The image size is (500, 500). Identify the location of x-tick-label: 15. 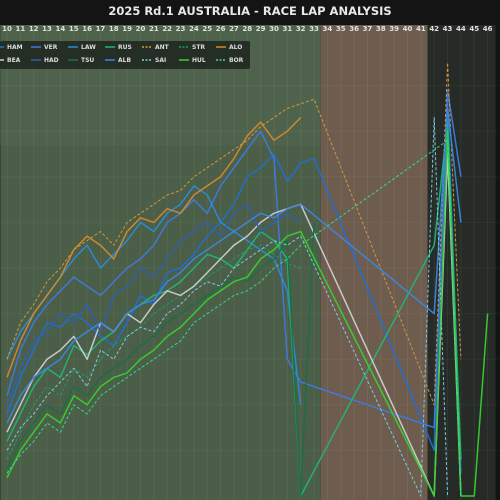
(74, 29).